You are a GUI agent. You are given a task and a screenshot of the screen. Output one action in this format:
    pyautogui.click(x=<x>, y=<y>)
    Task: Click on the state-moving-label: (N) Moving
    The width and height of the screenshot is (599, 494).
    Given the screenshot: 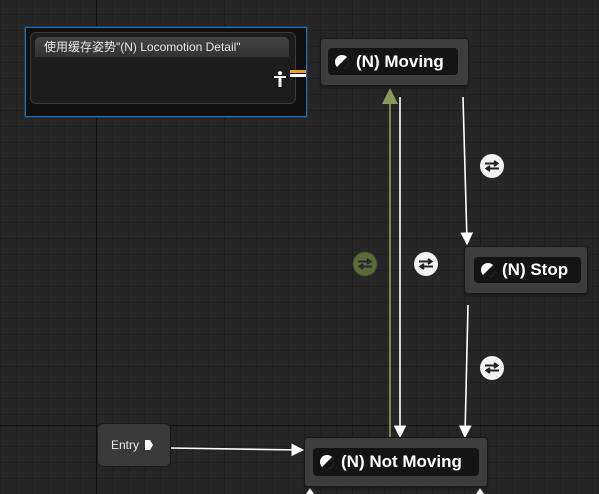 What is the action you would take?
    pyautogui.click(x=400, y=61)
    